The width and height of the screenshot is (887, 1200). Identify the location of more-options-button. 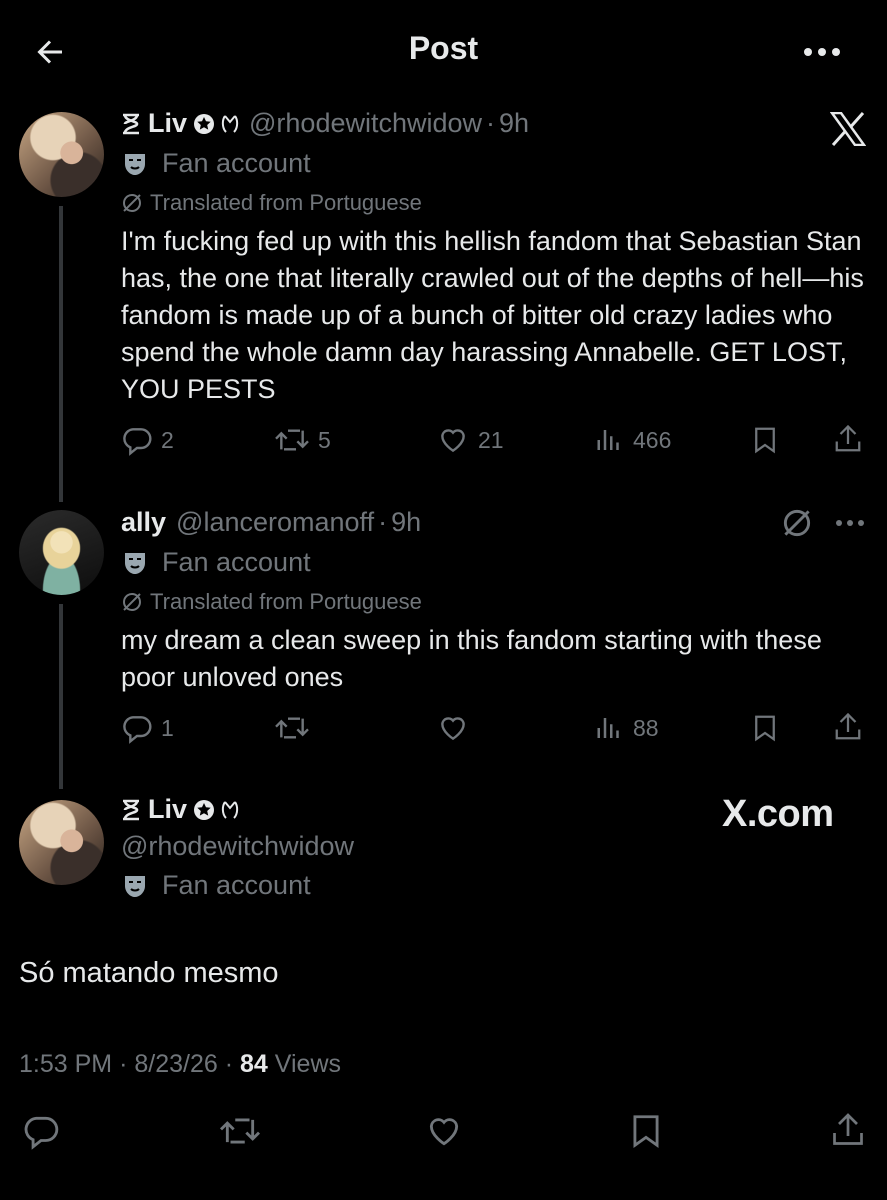
(822, 52).